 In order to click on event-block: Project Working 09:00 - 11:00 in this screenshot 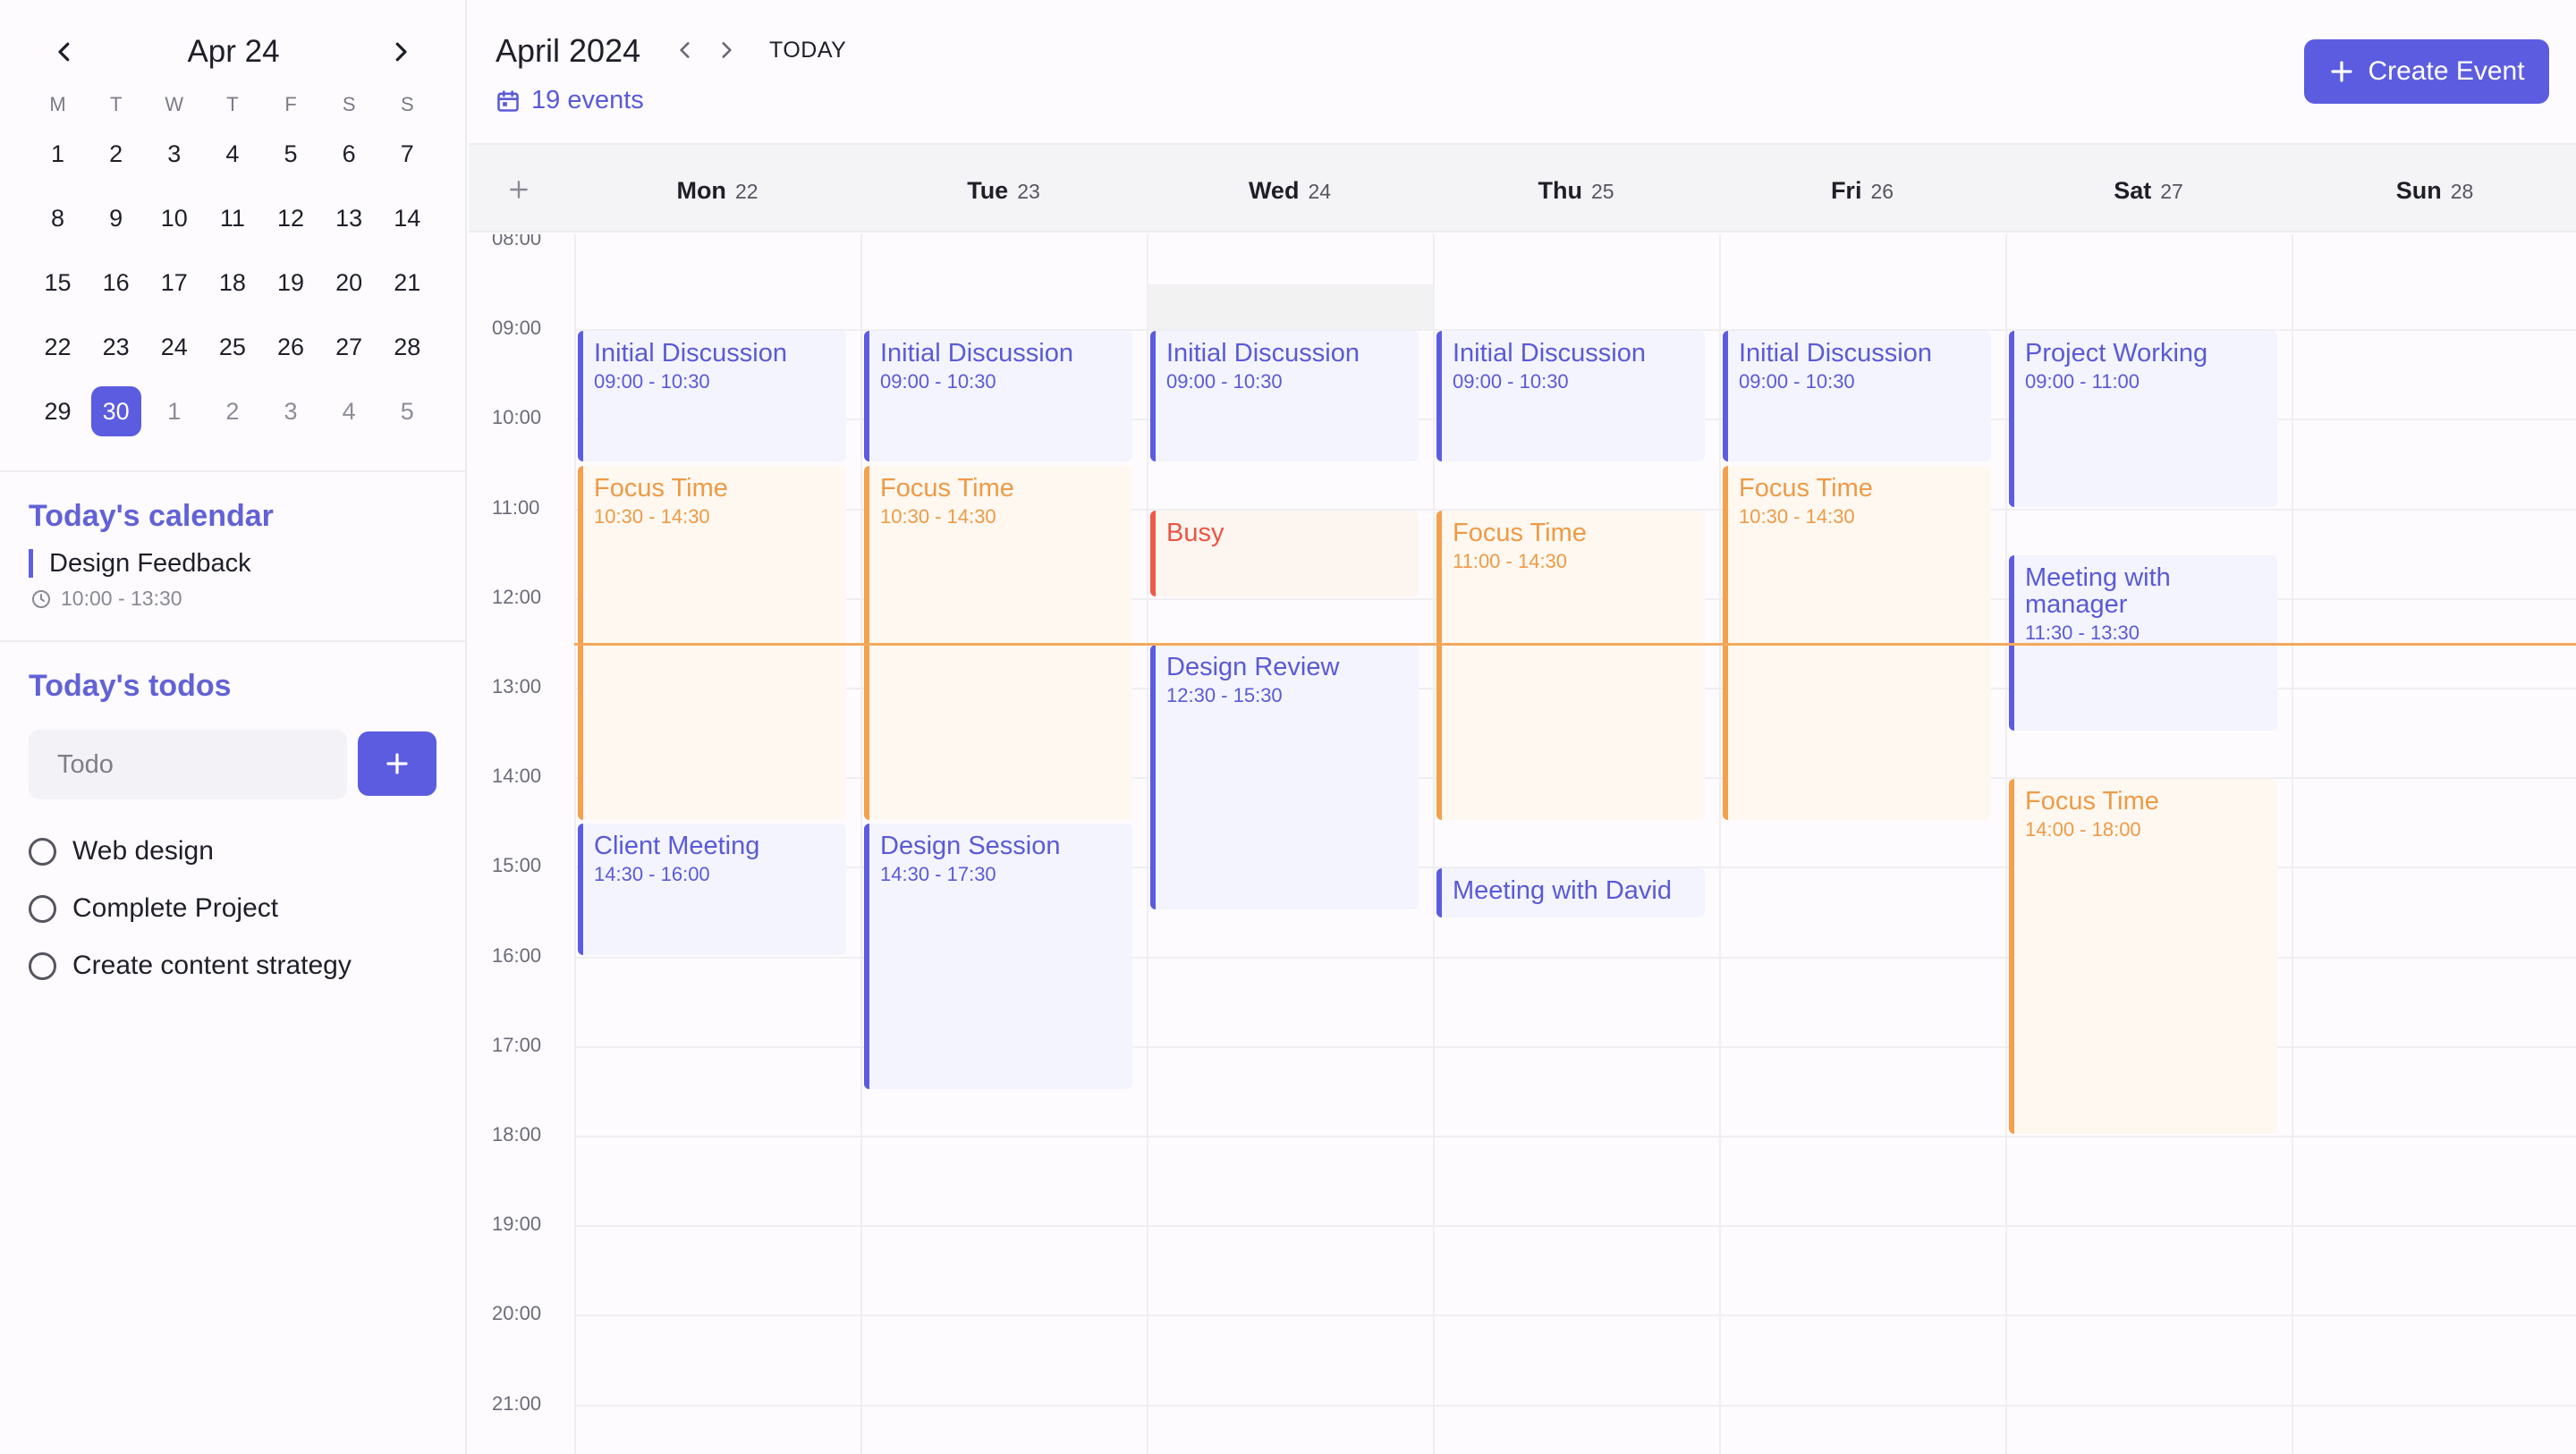, I will do `click(2143, 419)`.